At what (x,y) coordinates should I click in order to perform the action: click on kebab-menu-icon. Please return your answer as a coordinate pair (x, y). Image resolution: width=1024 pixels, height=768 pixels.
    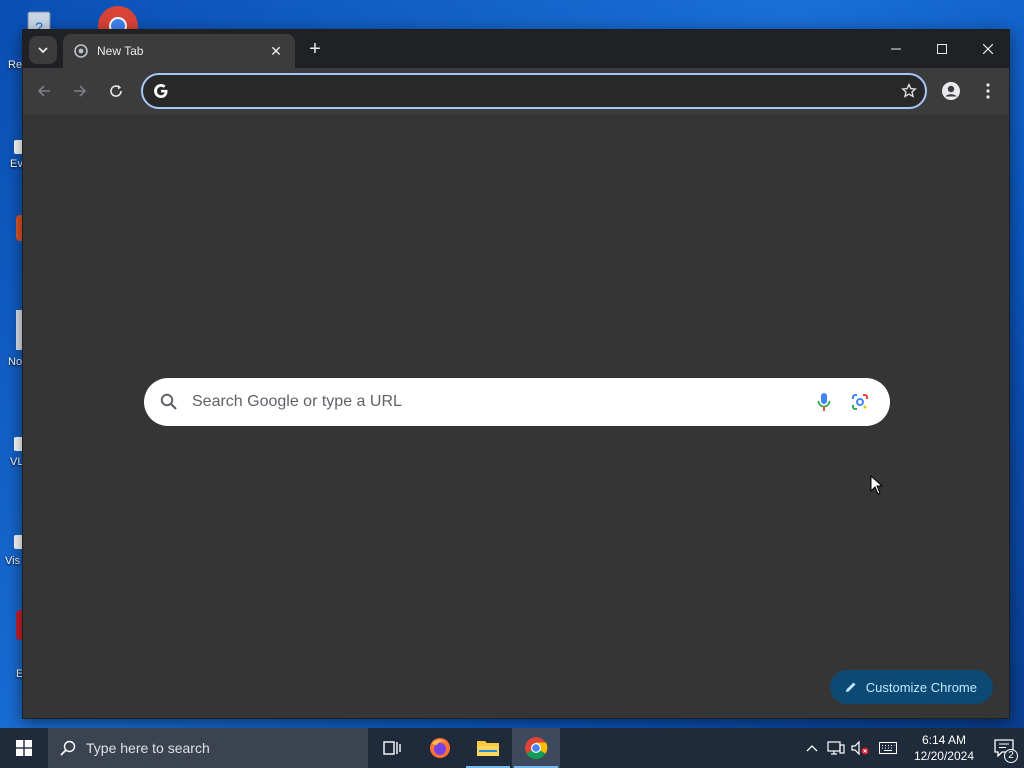
    Looking at the image, I should click on (988, 91).